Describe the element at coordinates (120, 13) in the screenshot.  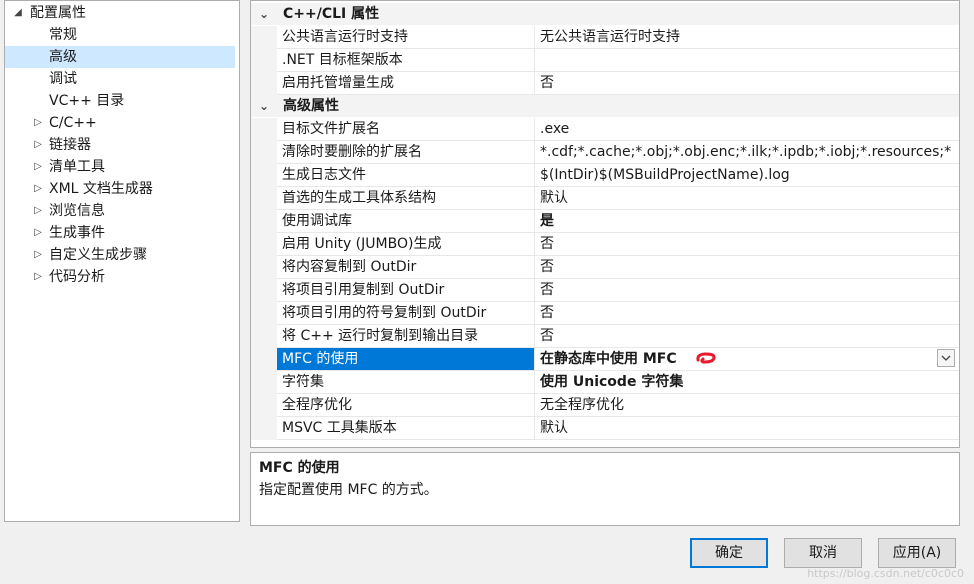
I see `tree-root-config-properties: ◢ 配置属性` at that location.